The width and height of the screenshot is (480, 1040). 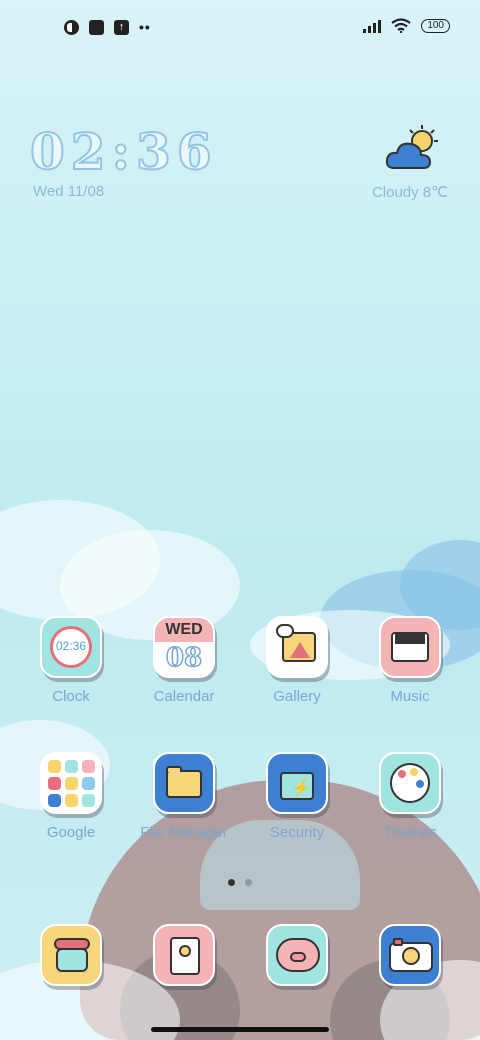 I want to click on app-label: Calendar, so click(x=184, y=696).